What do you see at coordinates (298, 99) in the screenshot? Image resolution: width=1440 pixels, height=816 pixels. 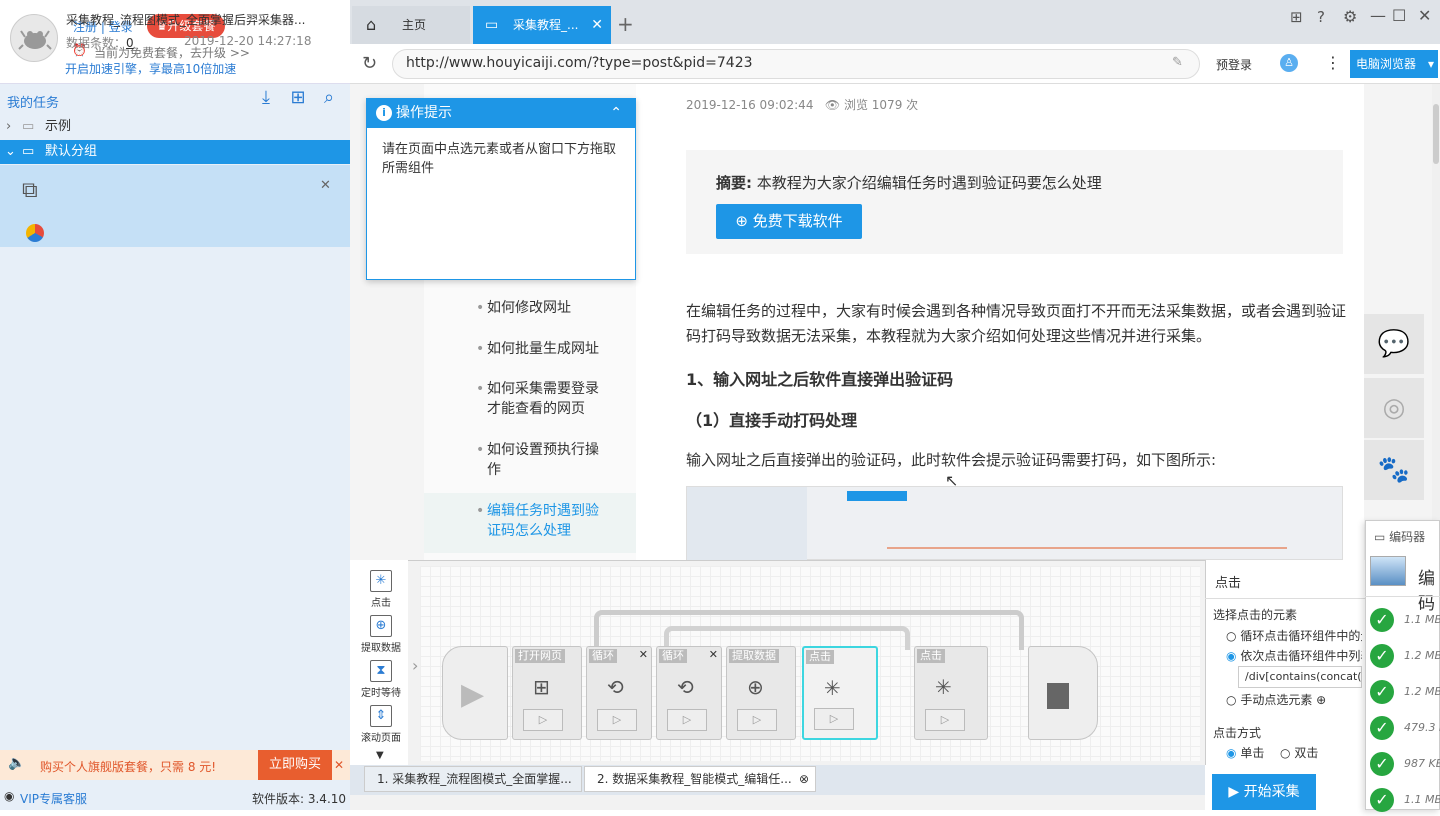 I see `new-task-icon: ⊞` at bounding box center [298, 99].